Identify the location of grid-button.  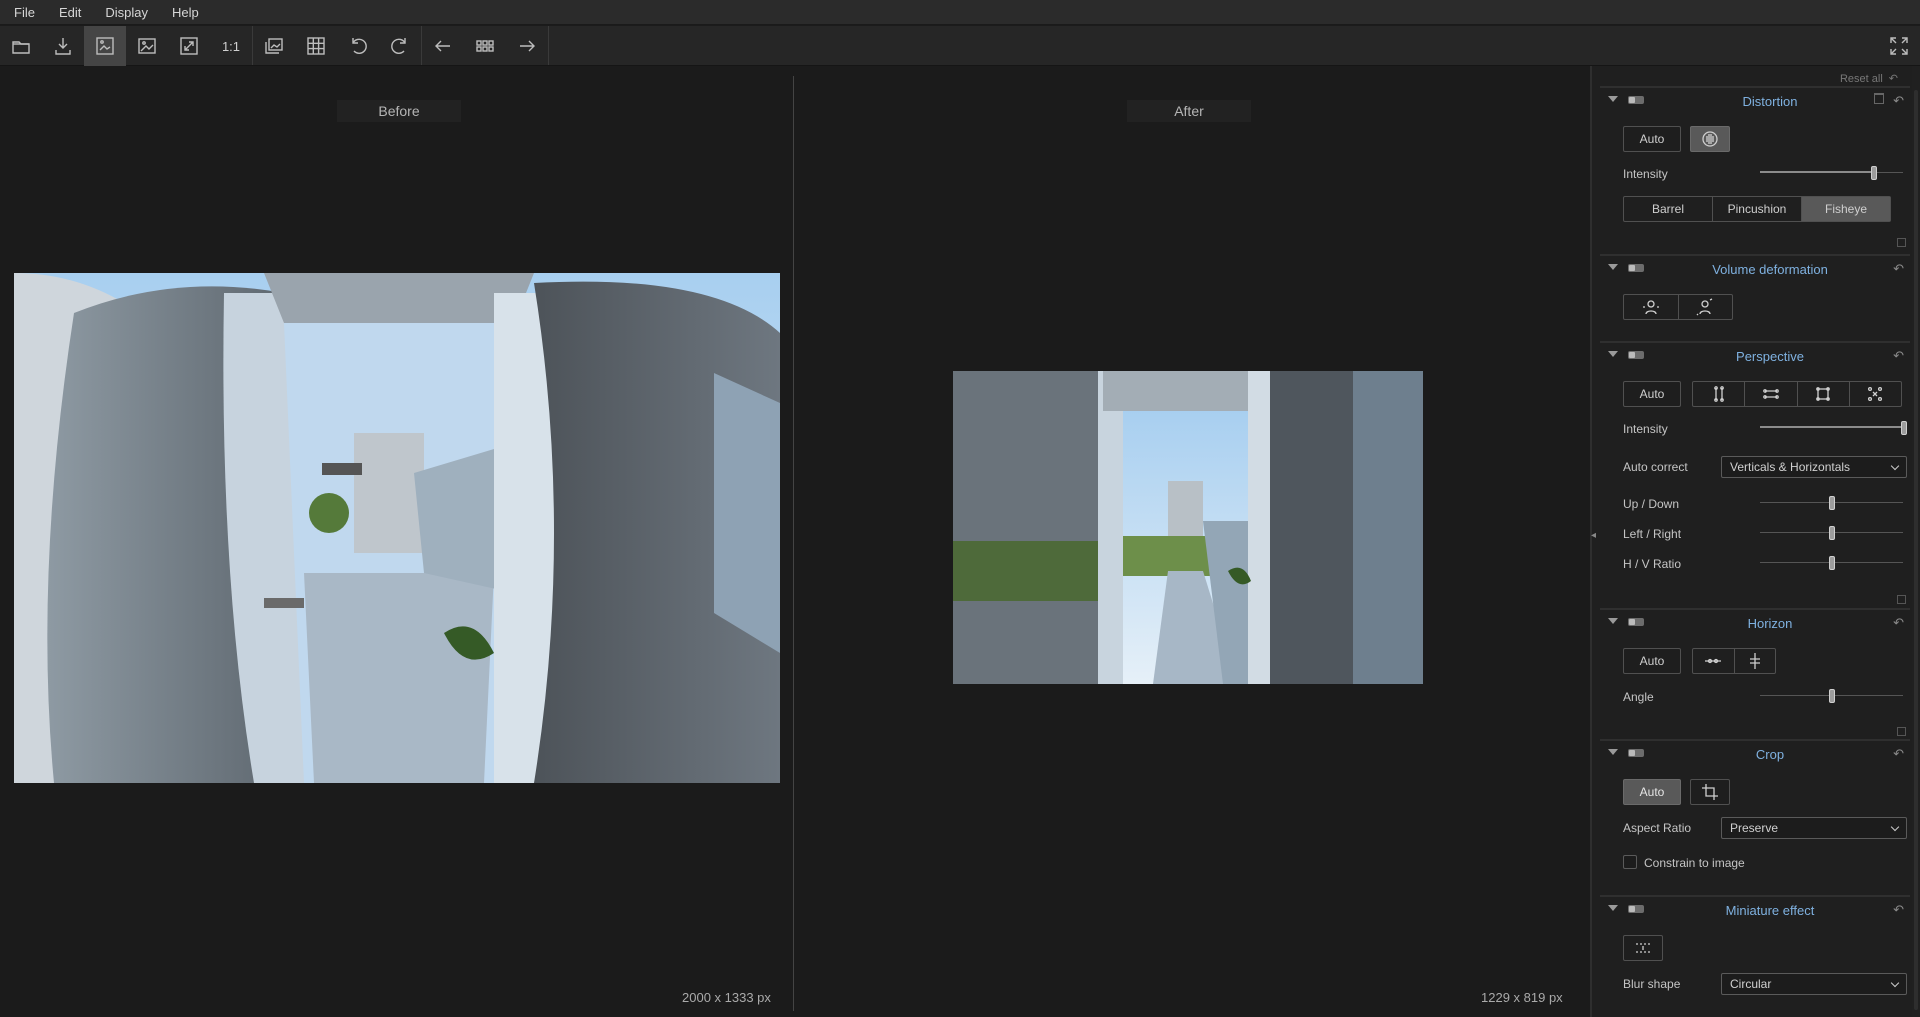
(316, 46).